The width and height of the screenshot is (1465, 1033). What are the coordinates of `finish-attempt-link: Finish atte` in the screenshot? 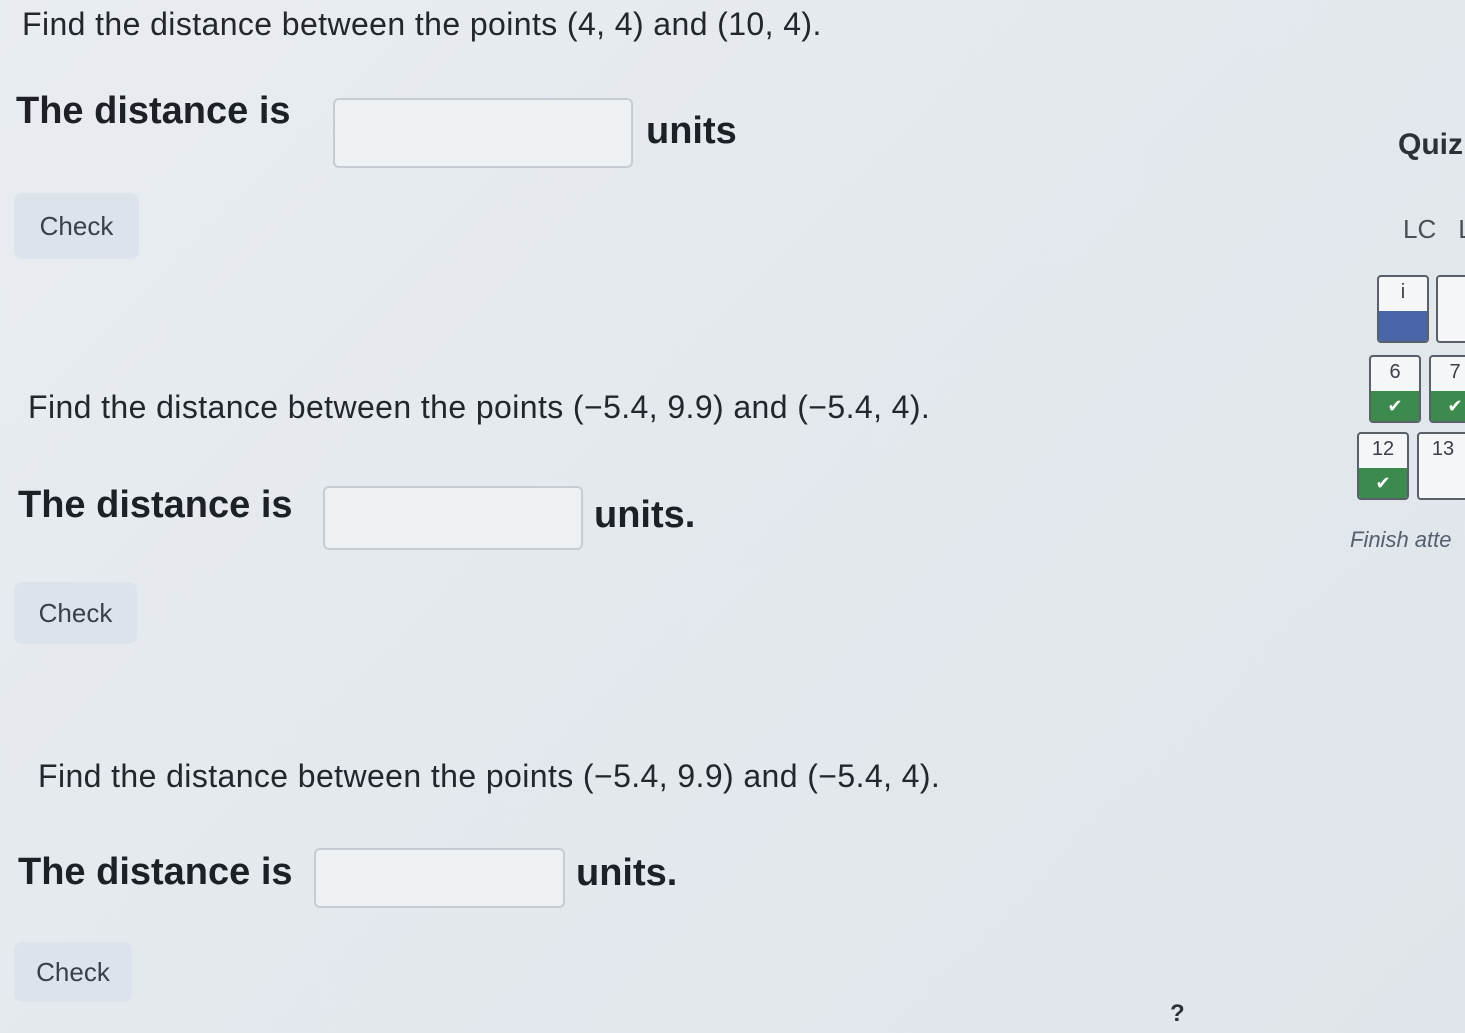 It's located at (1401, 540).